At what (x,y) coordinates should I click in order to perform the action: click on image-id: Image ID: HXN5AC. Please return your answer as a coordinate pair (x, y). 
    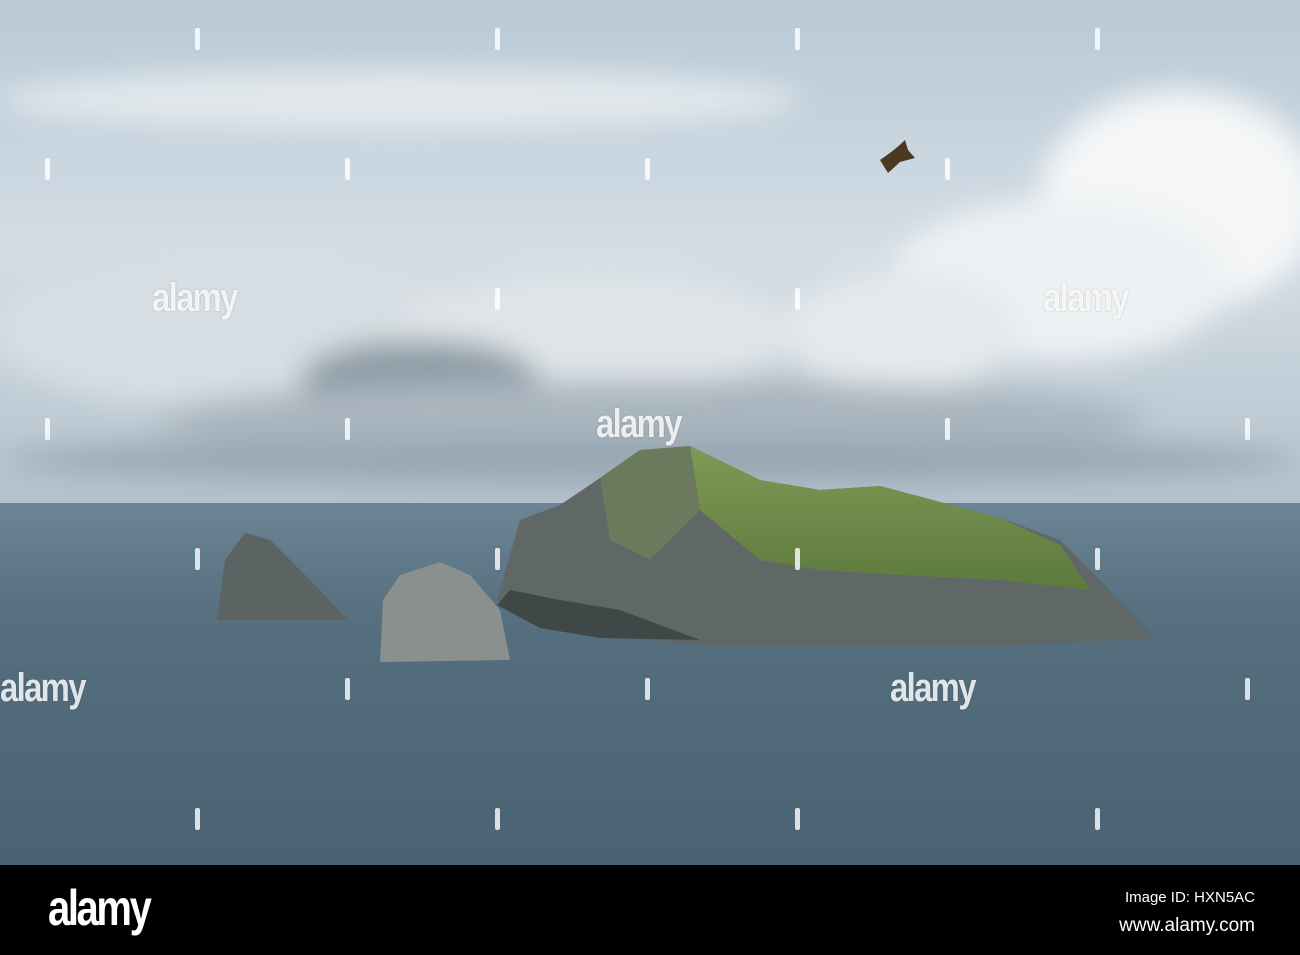
    Looking at the image, I should click on (1189, 897).